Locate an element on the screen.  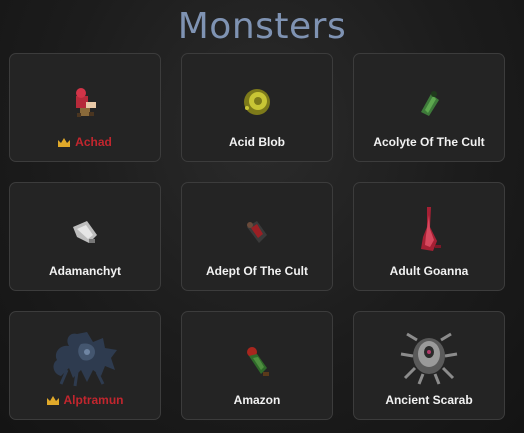
adamanchyt-sprite-icon is located at coordinates (85, 232).